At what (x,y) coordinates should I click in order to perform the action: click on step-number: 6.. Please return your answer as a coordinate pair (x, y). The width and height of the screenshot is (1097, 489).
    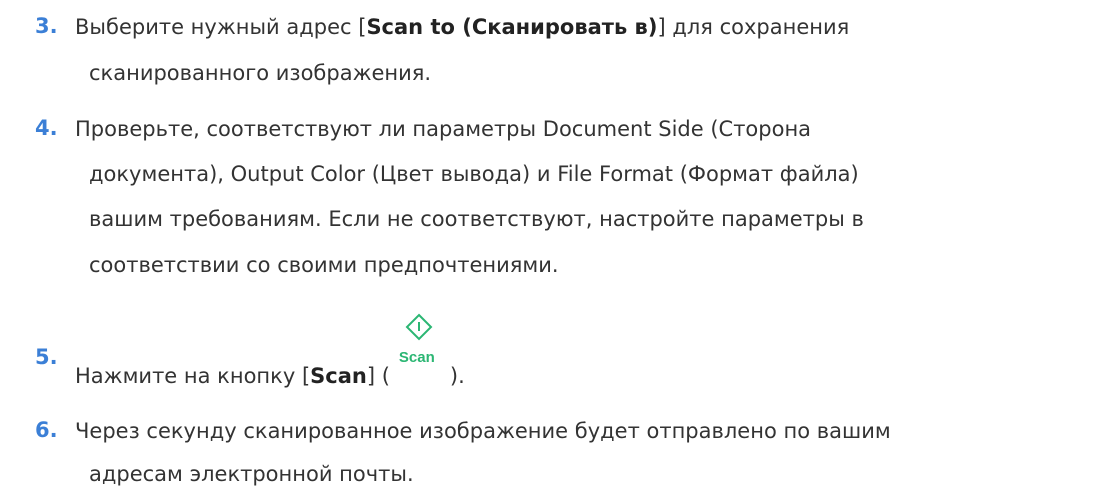
    Looking at the image, I should click on (46, 430).